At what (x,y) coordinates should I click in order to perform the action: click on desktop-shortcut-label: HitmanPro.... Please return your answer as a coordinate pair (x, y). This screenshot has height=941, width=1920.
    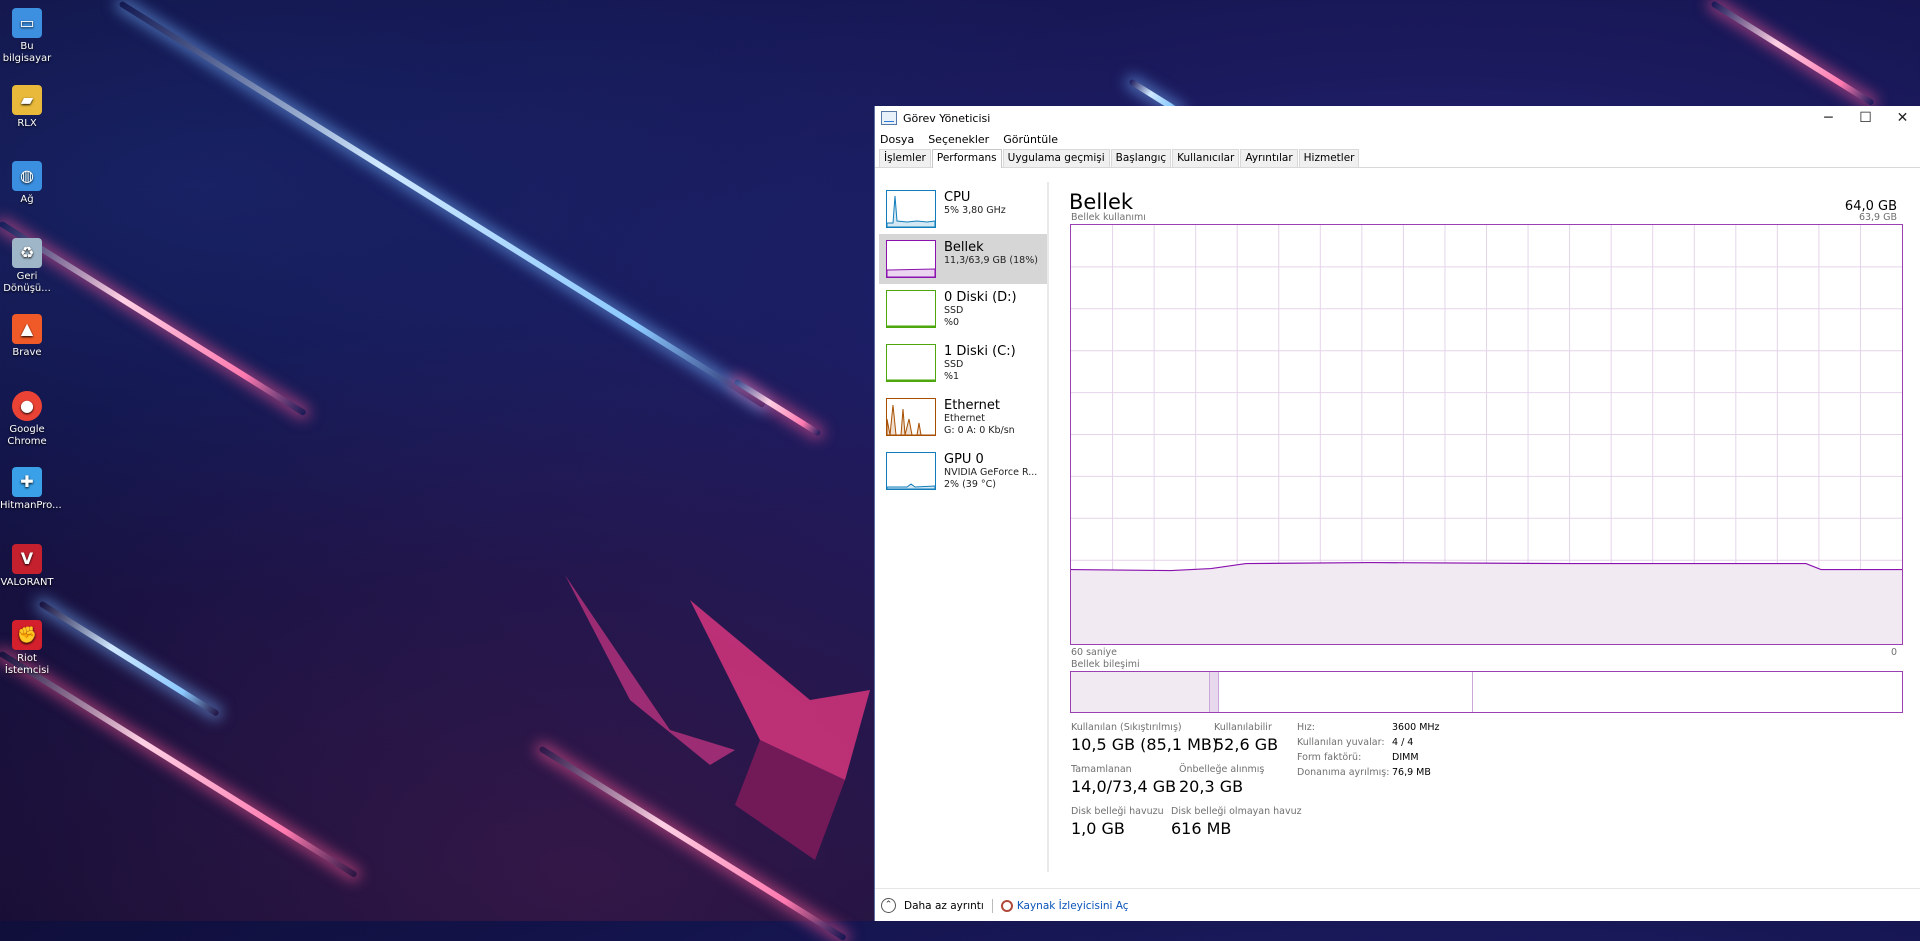
    Looking at the image, I should click on (31, 505).